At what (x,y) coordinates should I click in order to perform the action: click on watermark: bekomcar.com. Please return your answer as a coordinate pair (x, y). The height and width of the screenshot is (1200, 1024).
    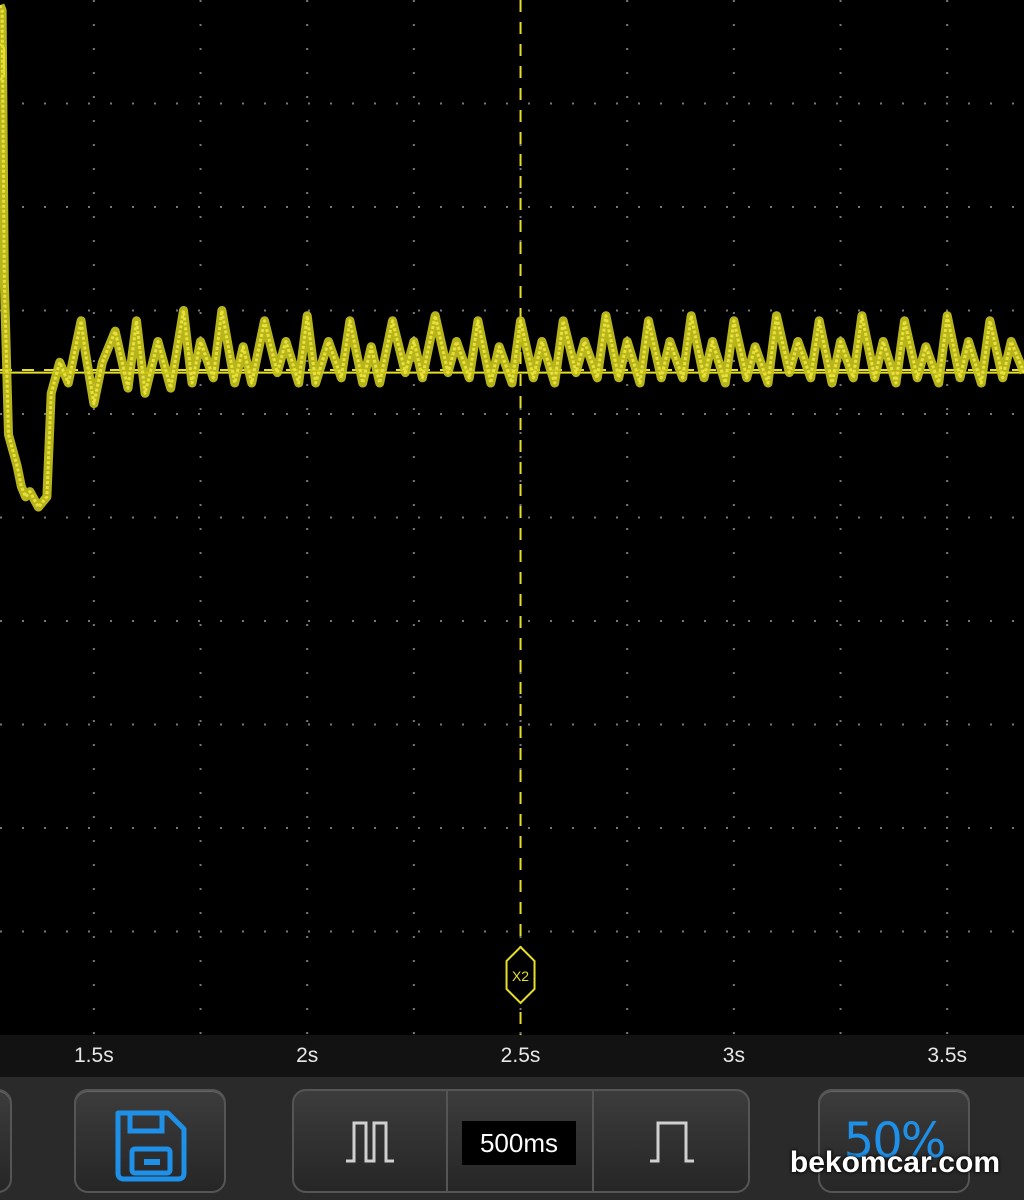
    Looking at the image, I should click on (894, 1162).